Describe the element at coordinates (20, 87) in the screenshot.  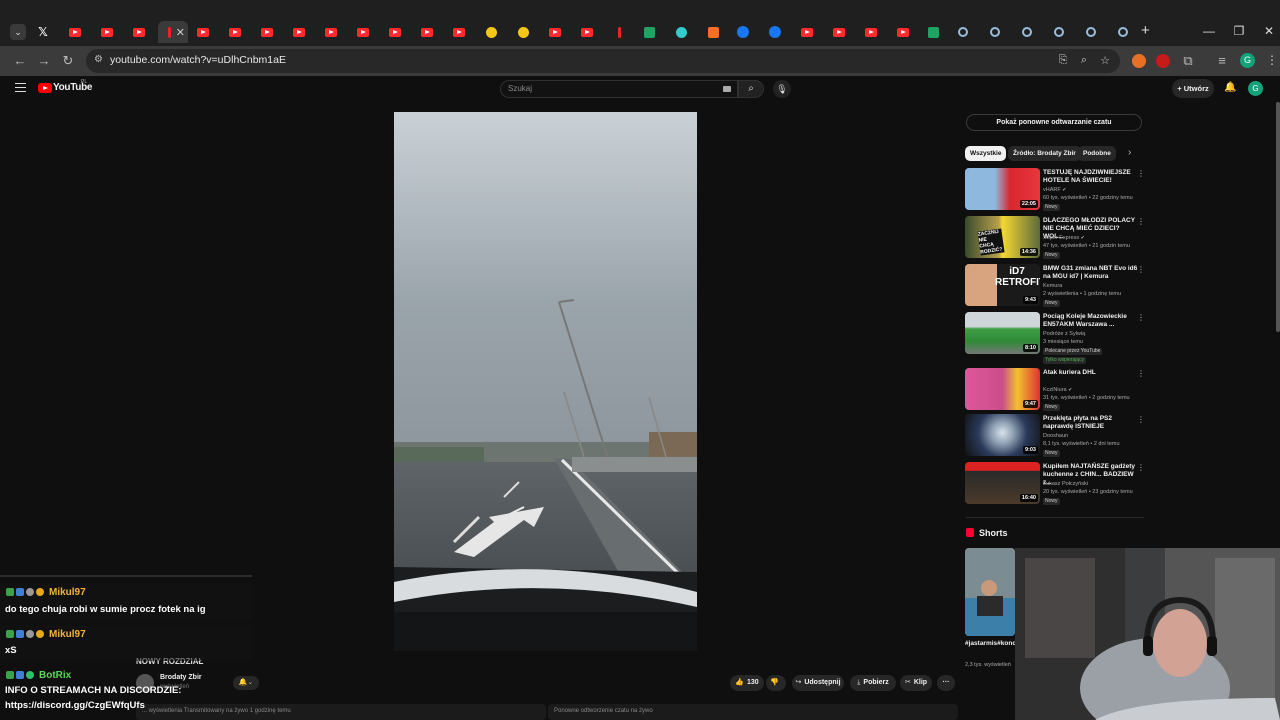
I see `hamburger-menu-icon` at that location.